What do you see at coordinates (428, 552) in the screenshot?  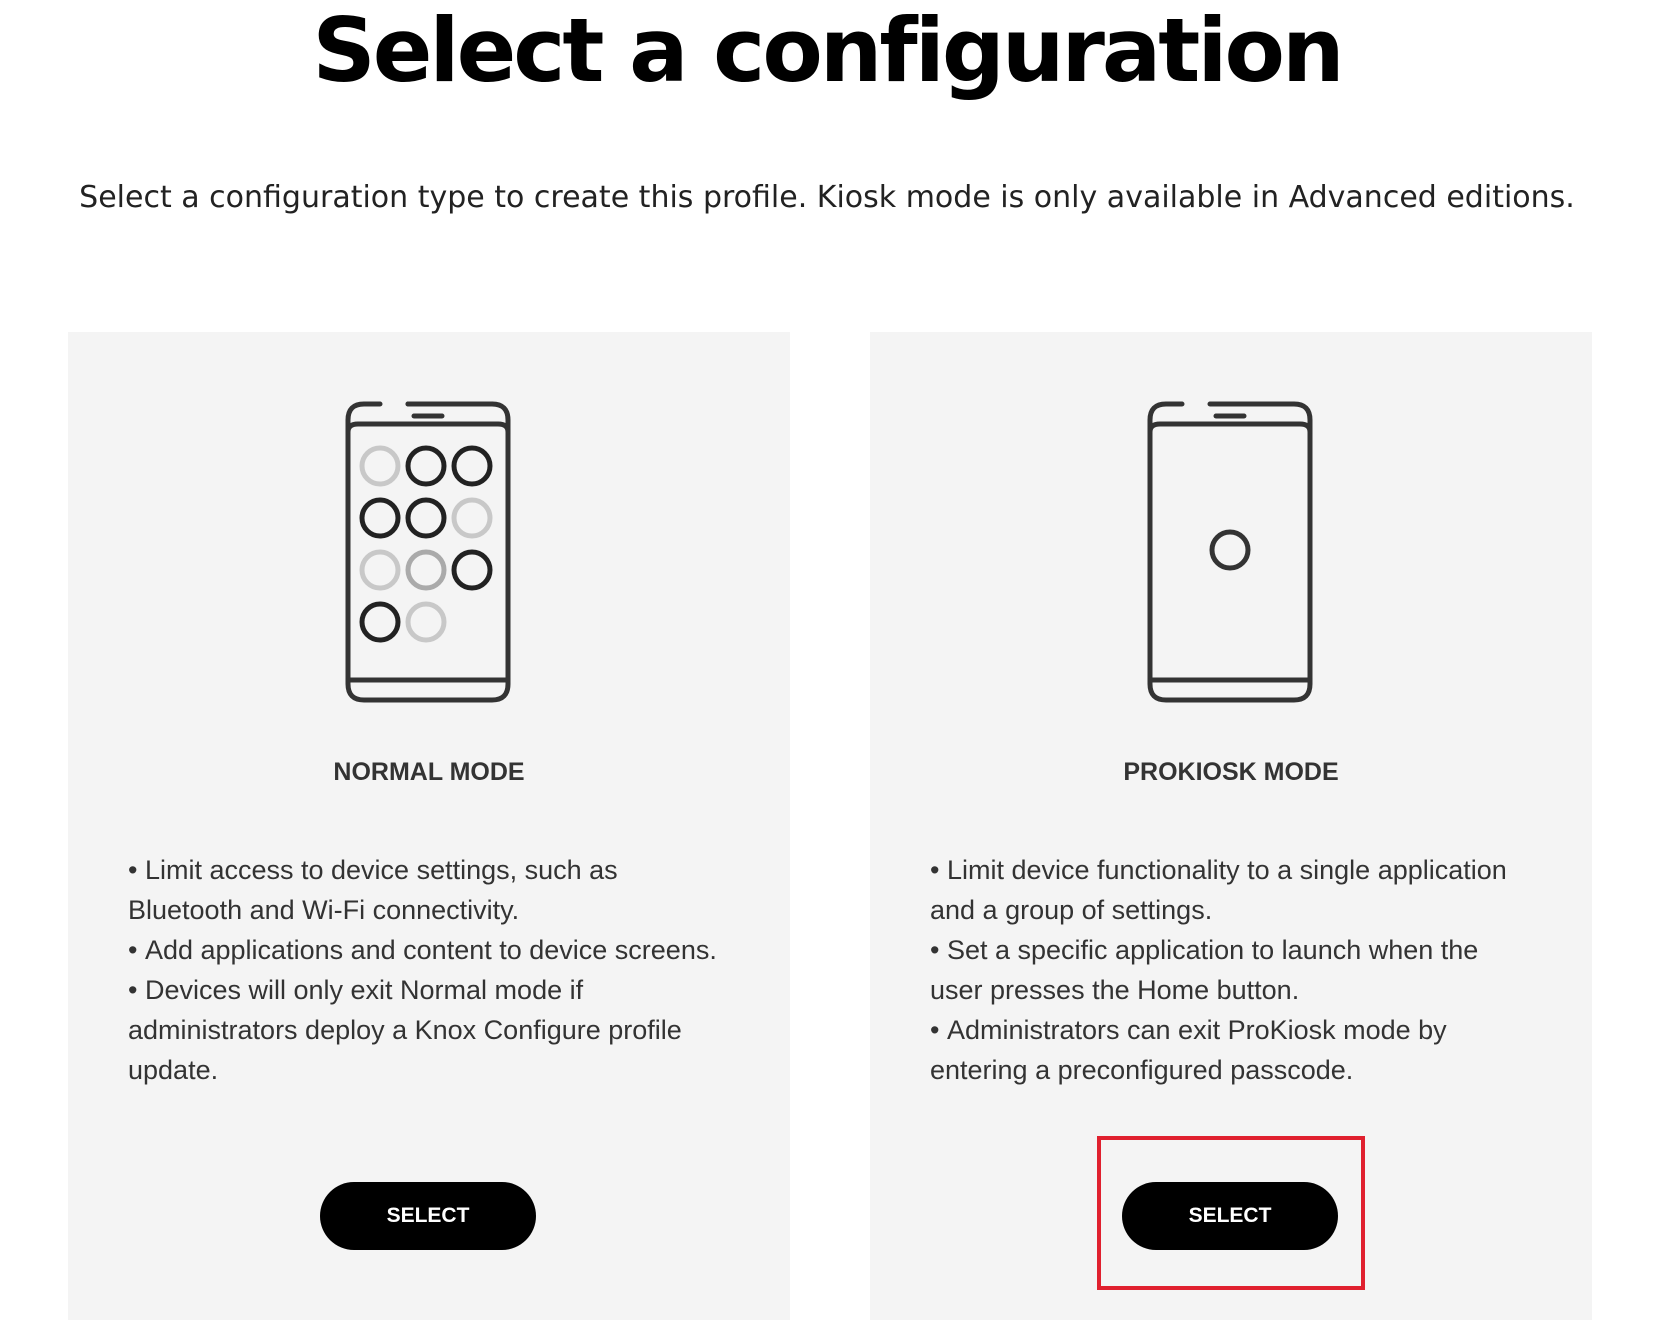 I see `phone-app-grid-icon` at bounding box center [428, 552].